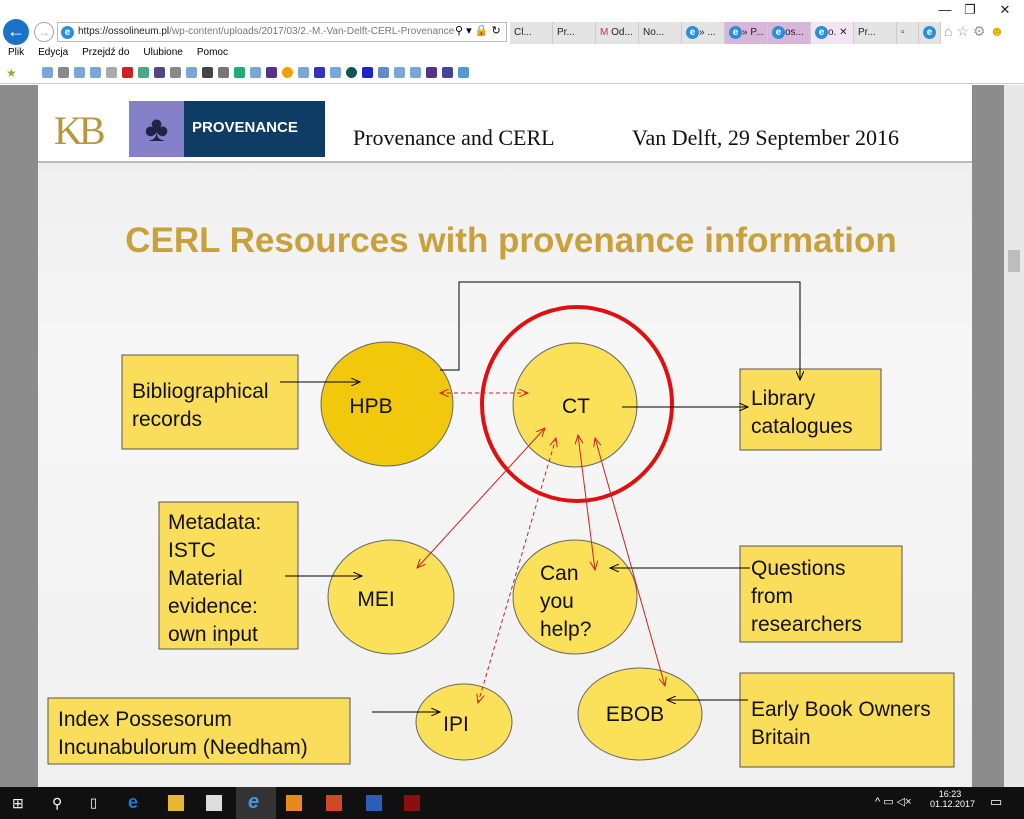 Image resolution: width=1024 pixels, height=819 pixels. I want to click on title-bar, so click(512, 10).